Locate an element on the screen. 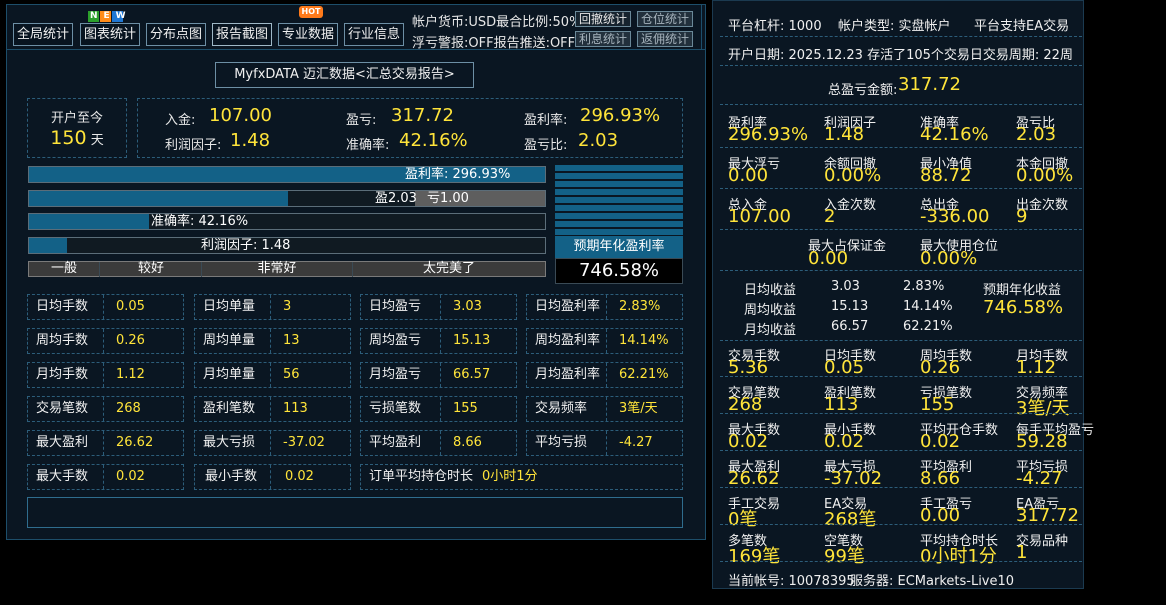 Image resolution: width=1166 pixels, height=605 pixels. min-lots-value: 0.02 is located at coordinates (299, 476).